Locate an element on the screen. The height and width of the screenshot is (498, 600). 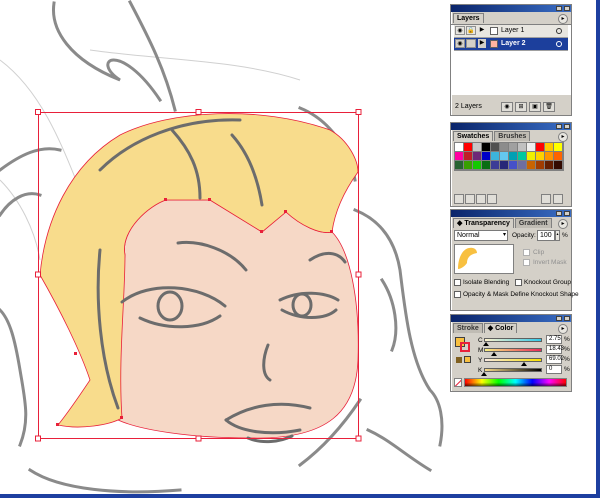
tab-transparency: ◆ Transparency is located at coordinates (483, 223).